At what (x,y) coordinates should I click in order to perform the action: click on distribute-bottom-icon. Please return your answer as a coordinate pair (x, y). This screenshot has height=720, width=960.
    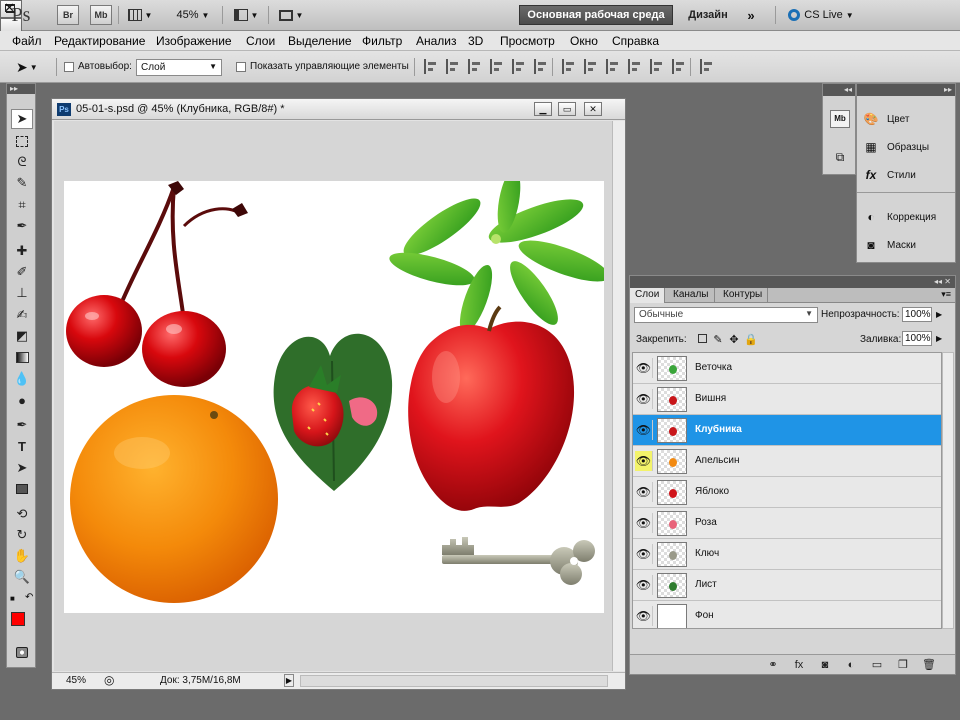
    Looking at the image, I should click on (613, 66).